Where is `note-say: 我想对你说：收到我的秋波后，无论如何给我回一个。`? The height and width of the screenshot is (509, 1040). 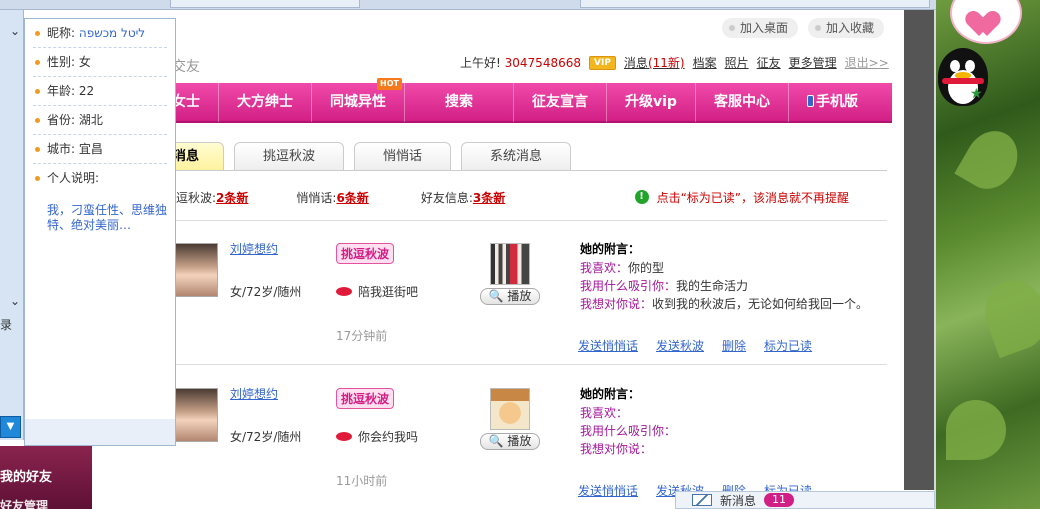
note-say: 我想对你说：收到我的秋波后，无论如何给我回一个。 is located at coordinates (724, 304).